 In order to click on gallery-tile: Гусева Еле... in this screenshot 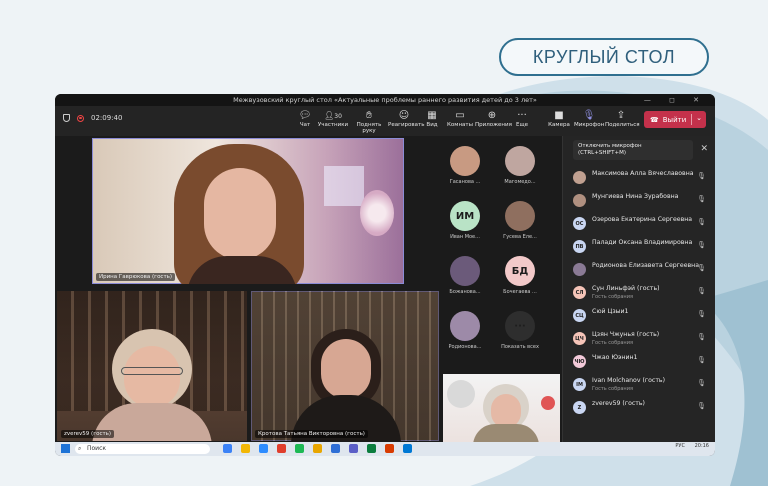, I will do `click(520, 220)`.